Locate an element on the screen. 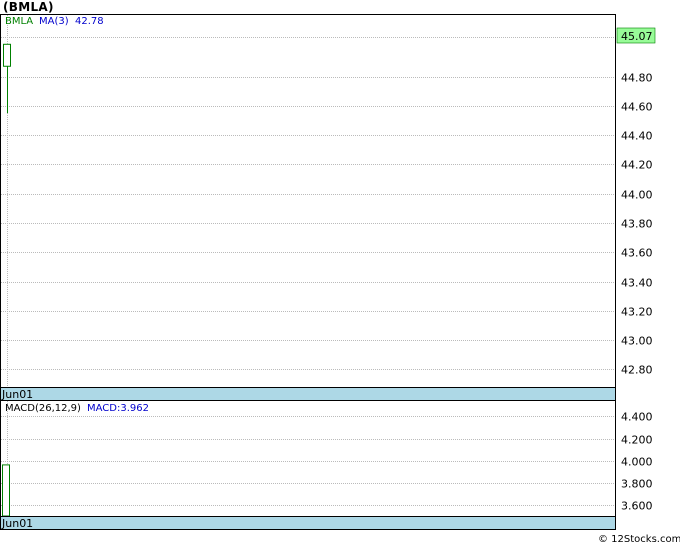 This screenshot has height=546, width=680. macd-tick-label: 4.400 is located at coordinates (637, 417).